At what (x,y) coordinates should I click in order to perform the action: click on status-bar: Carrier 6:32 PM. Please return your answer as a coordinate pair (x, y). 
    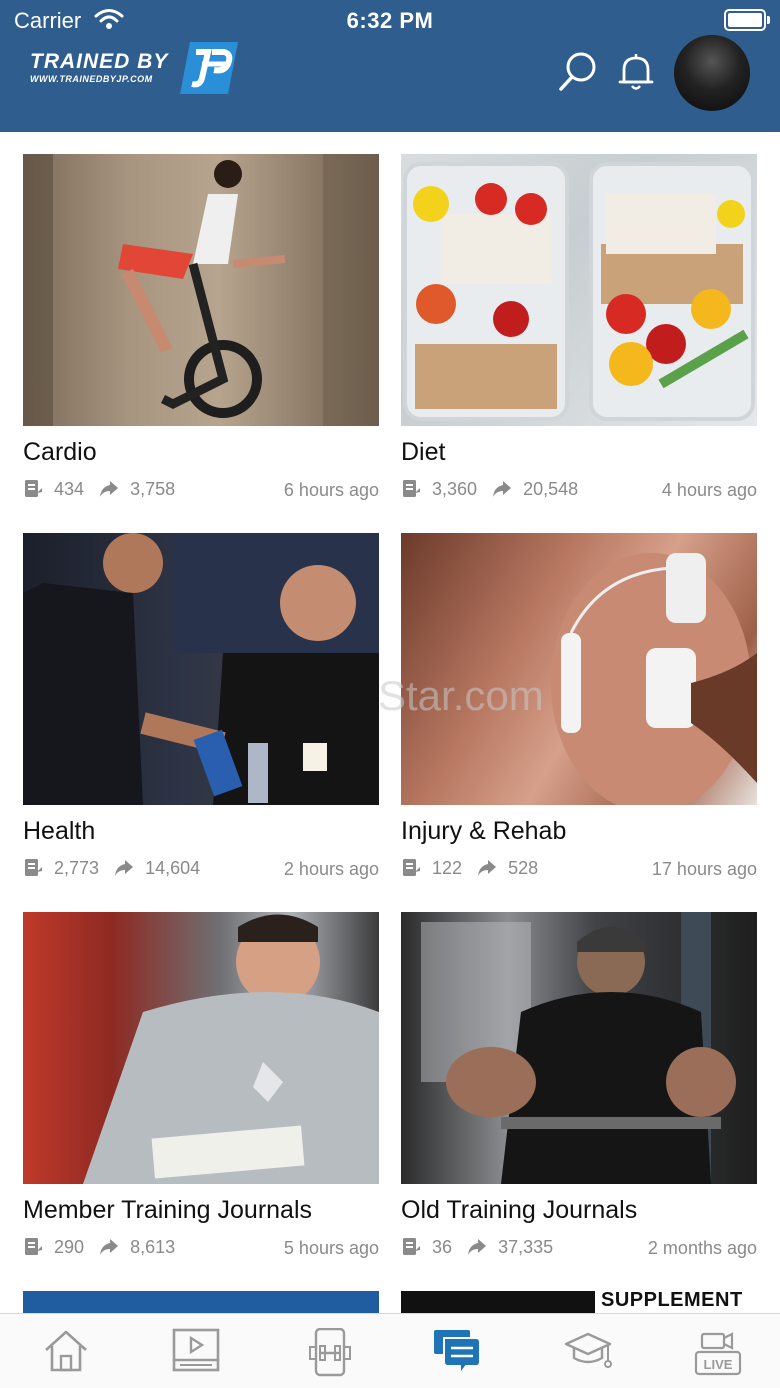
    Looking at the image, I should click on (390, 20).